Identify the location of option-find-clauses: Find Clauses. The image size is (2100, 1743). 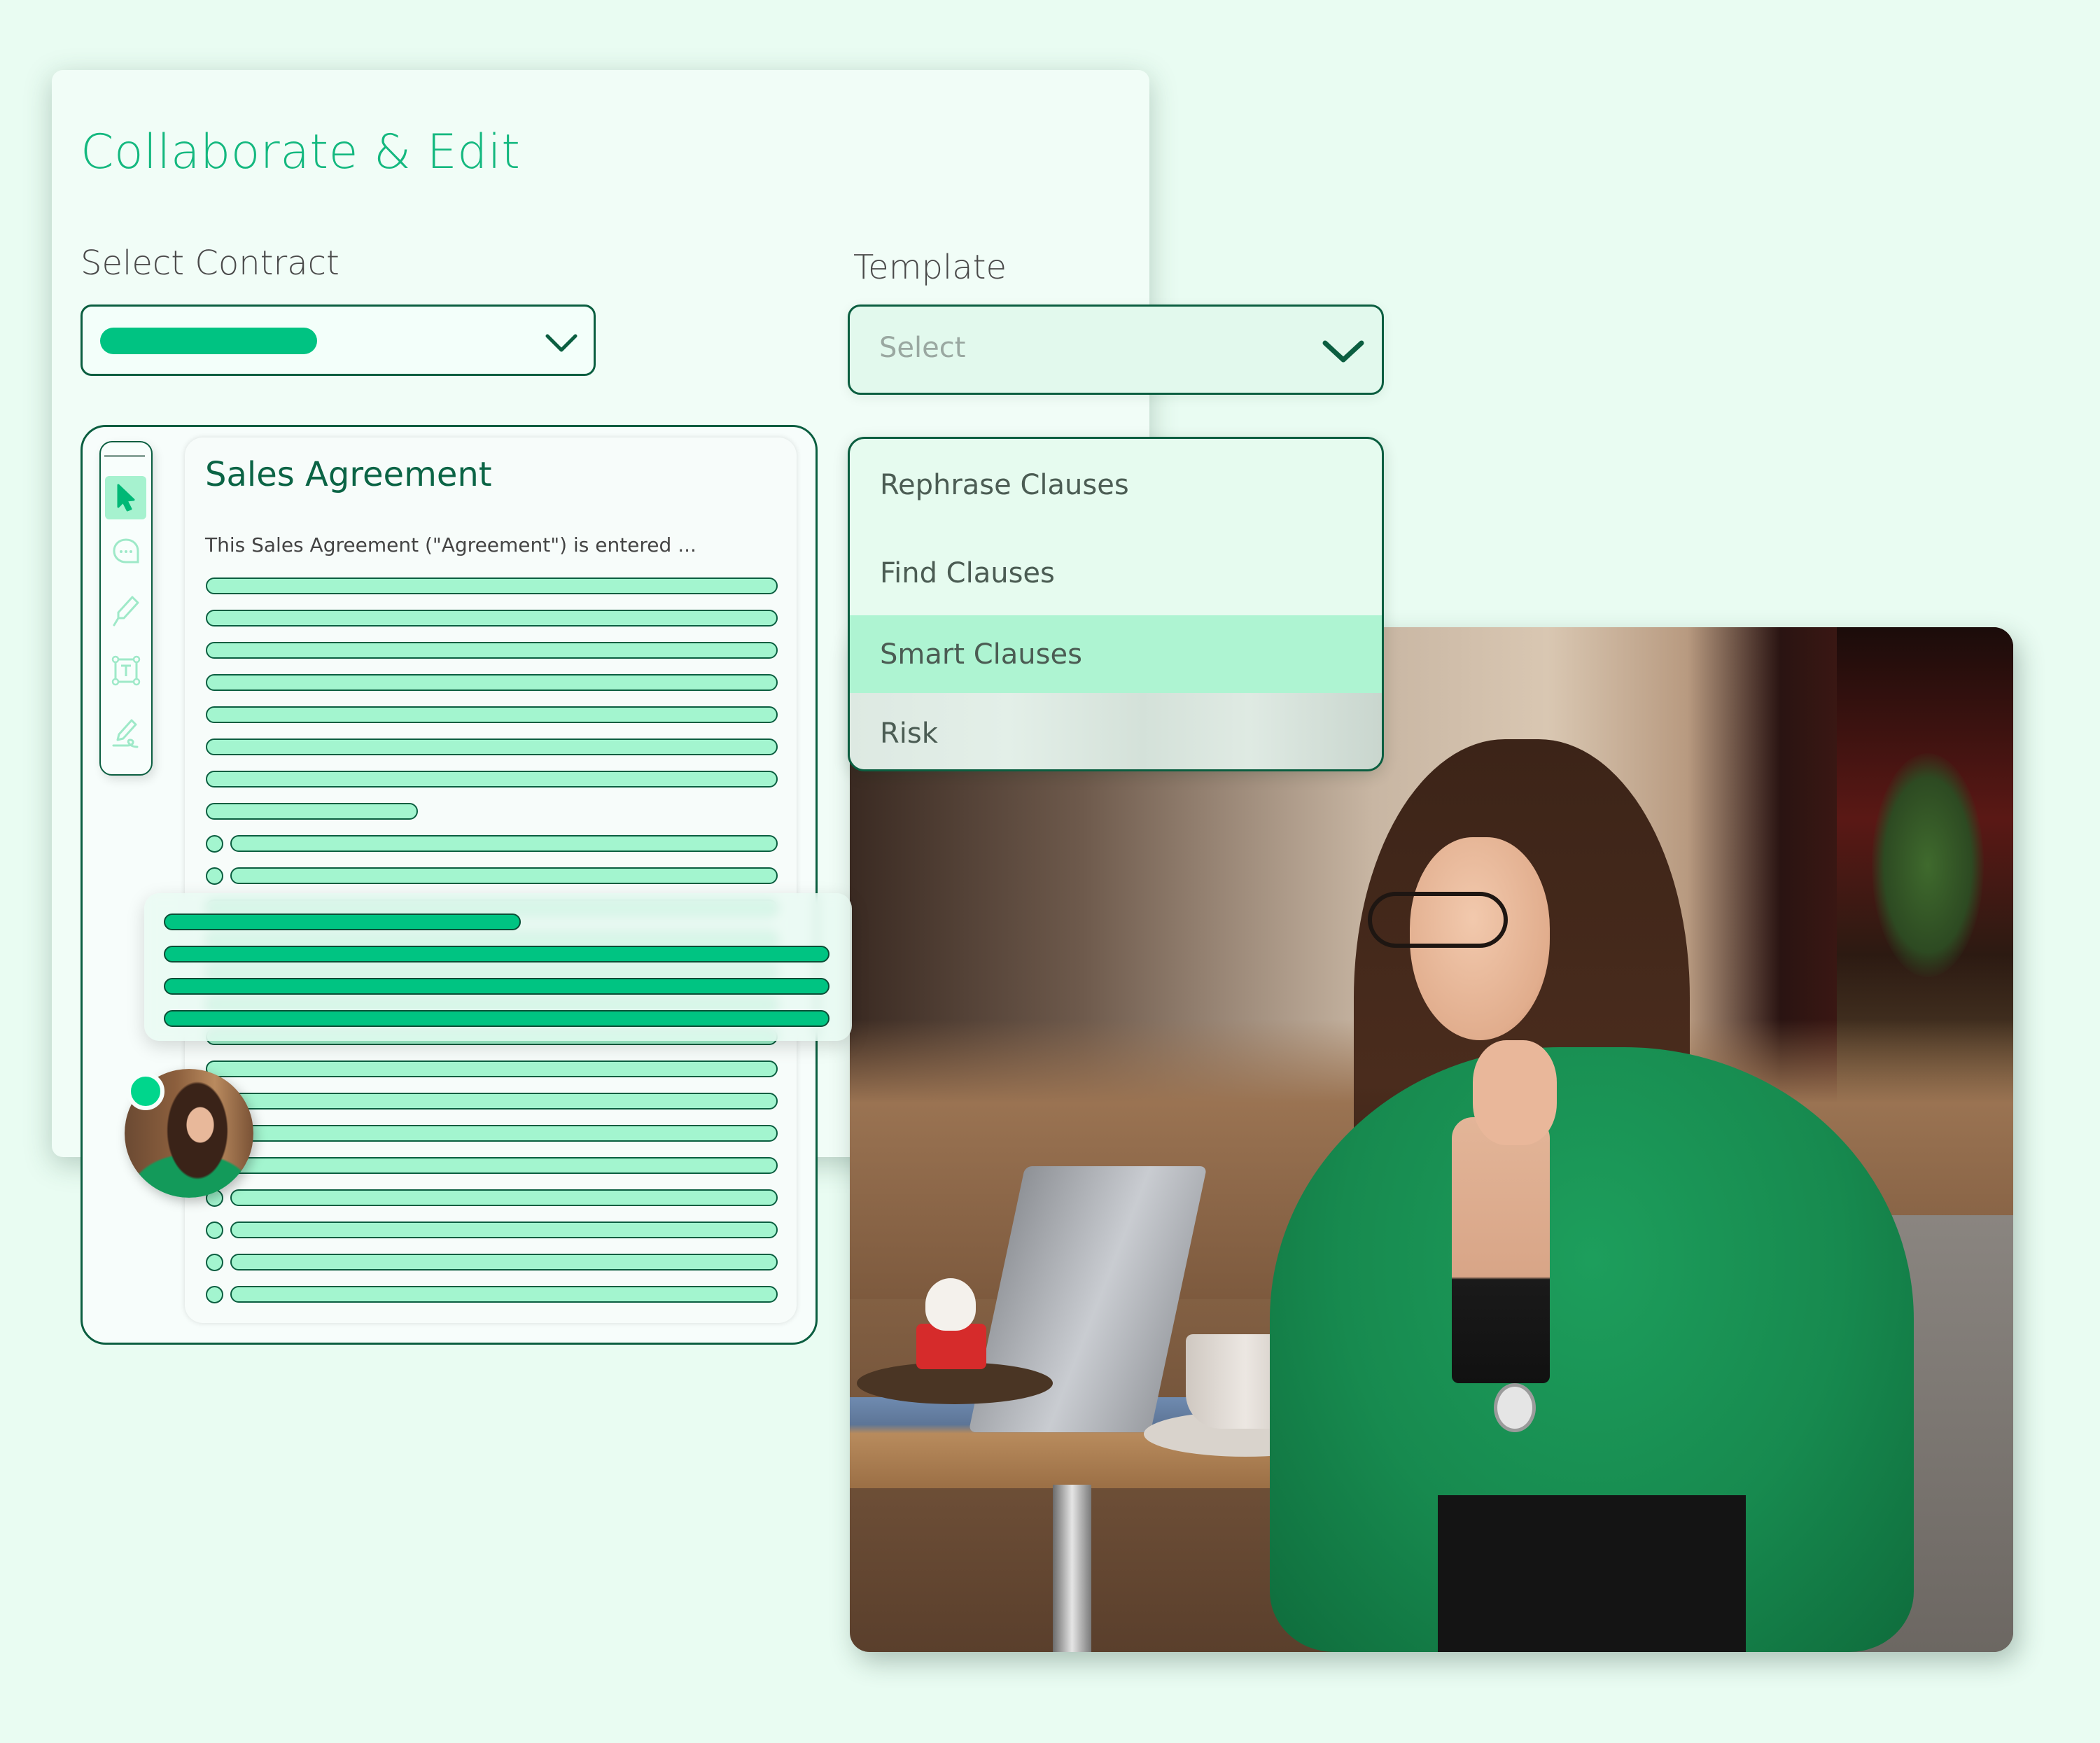
(1116, 573).